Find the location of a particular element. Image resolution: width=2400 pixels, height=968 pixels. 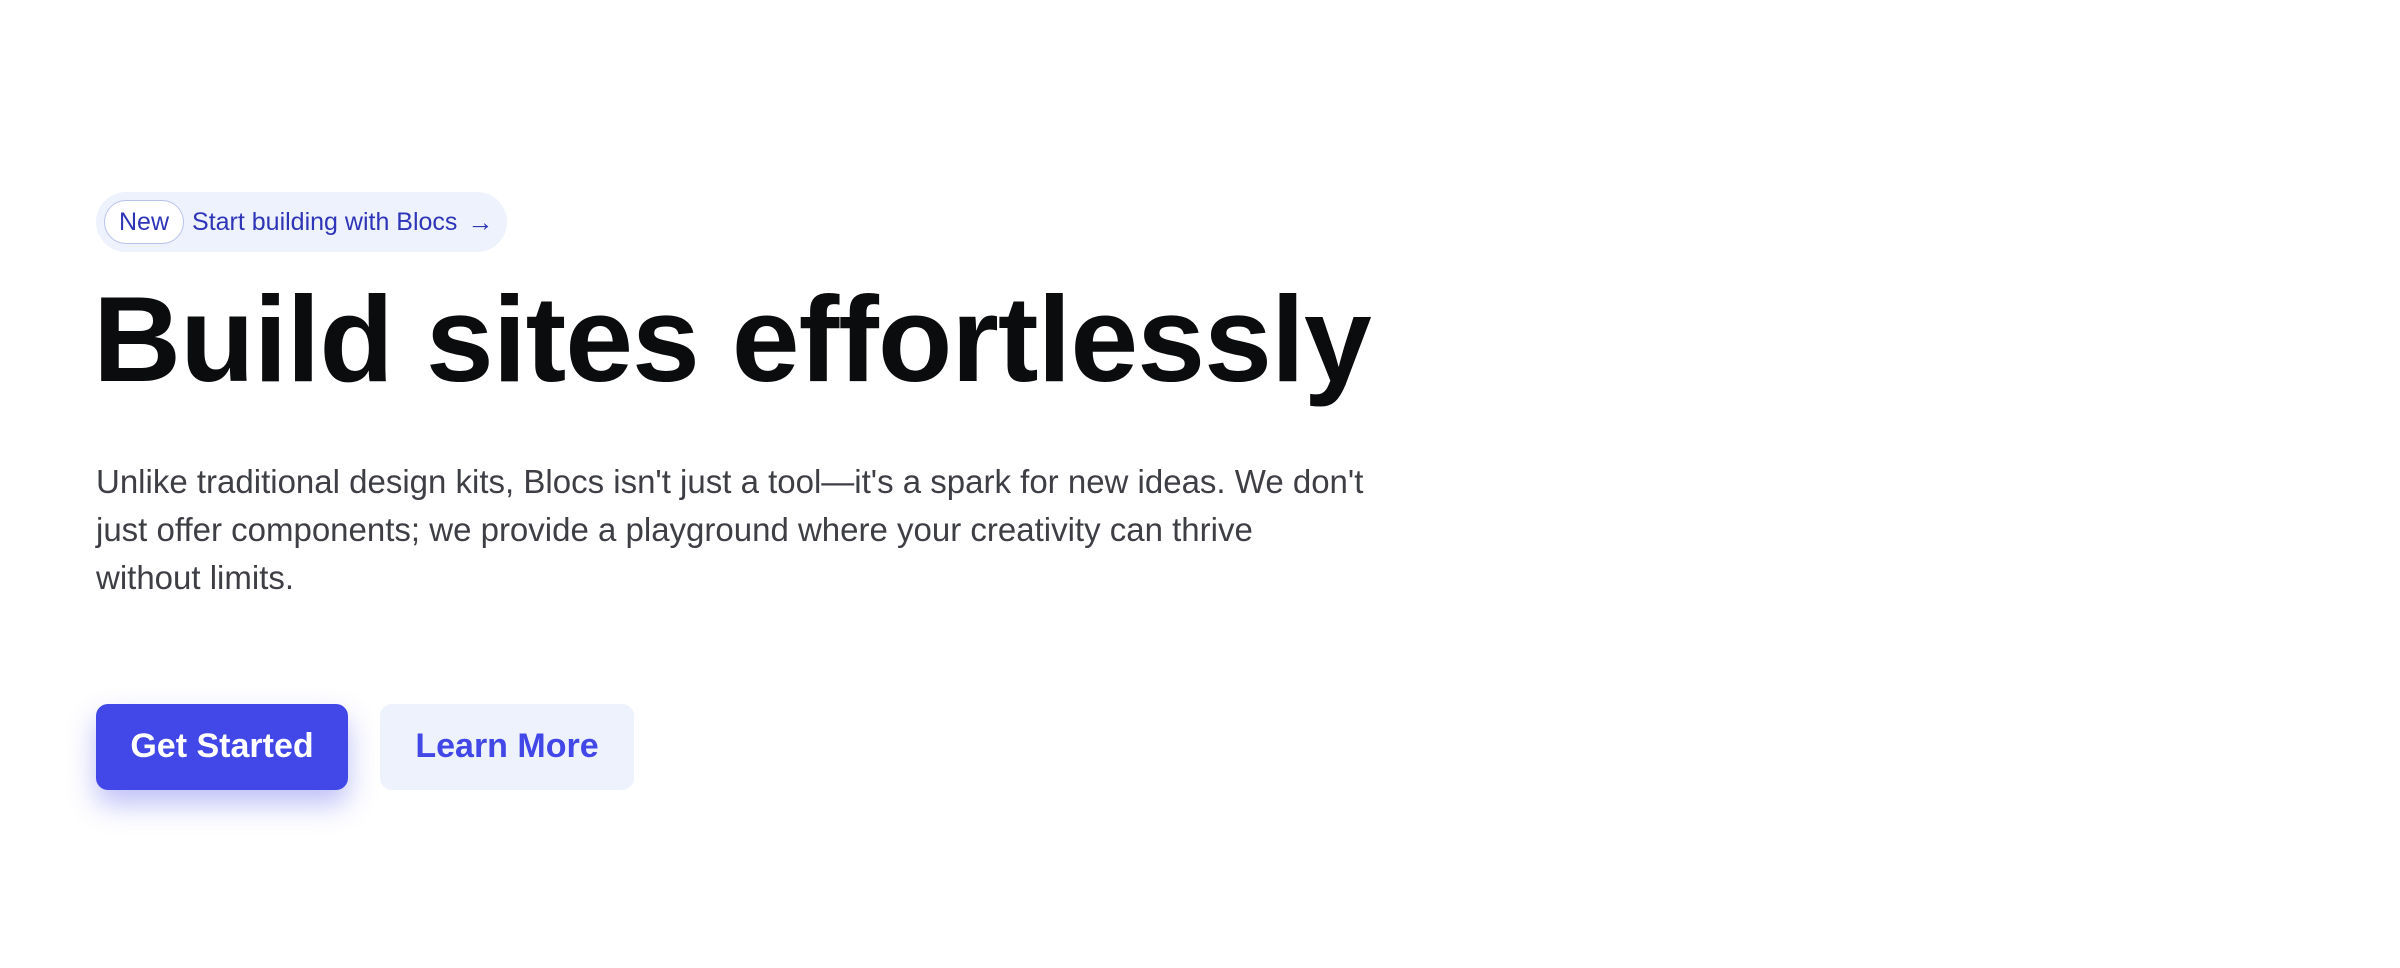

announcement-pill: New Start building with Blocs → is located at coordinates (302, 222).